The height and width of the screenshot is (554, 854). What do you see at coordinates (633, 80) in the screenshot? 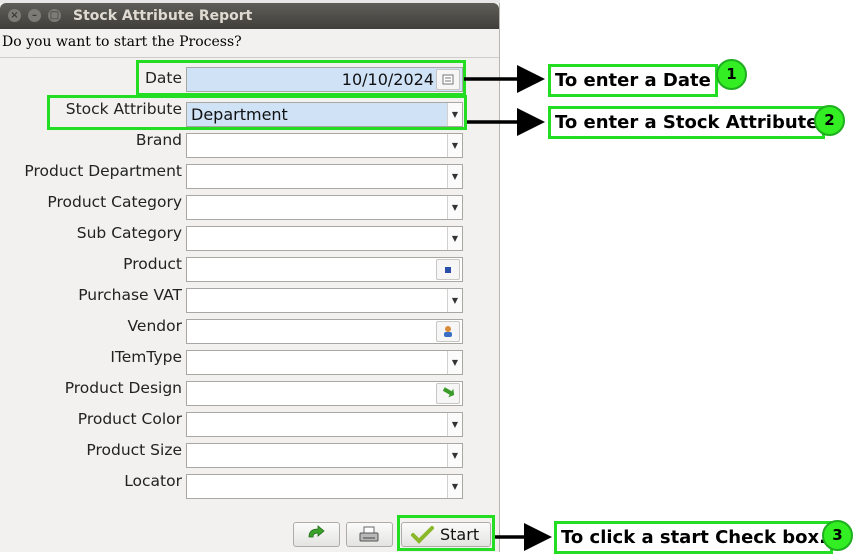
I see `date-callout: To enter a Date` at bounding box center [633, 80].